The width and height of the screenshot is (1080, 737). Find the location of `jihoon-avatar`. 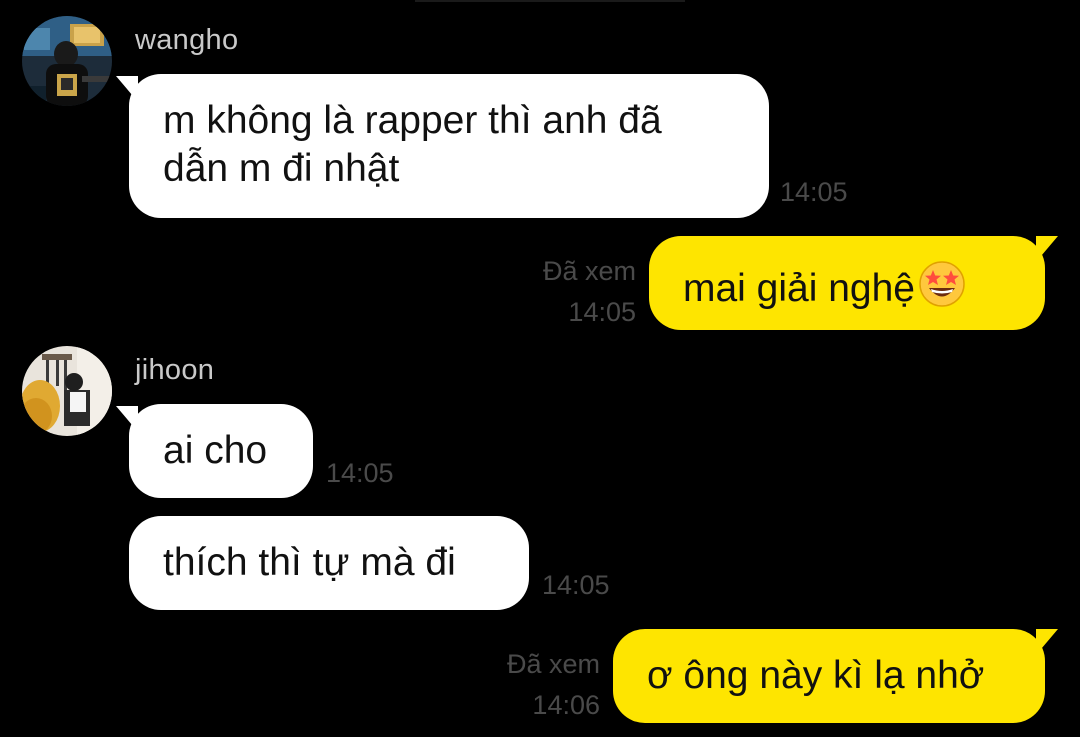

jihoon-avatar is located at coordinates (67, 391).